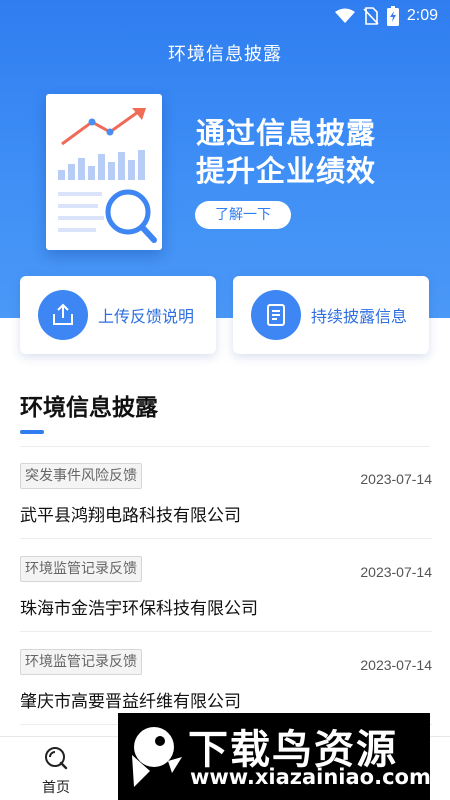 Image resolution: width=450 pixels, height=800 pixels. What do you see at coordinates (359, 316) in the screenshot?
I see `disclose-info-label: 持续披露信息` at bounding box center [359, 316].